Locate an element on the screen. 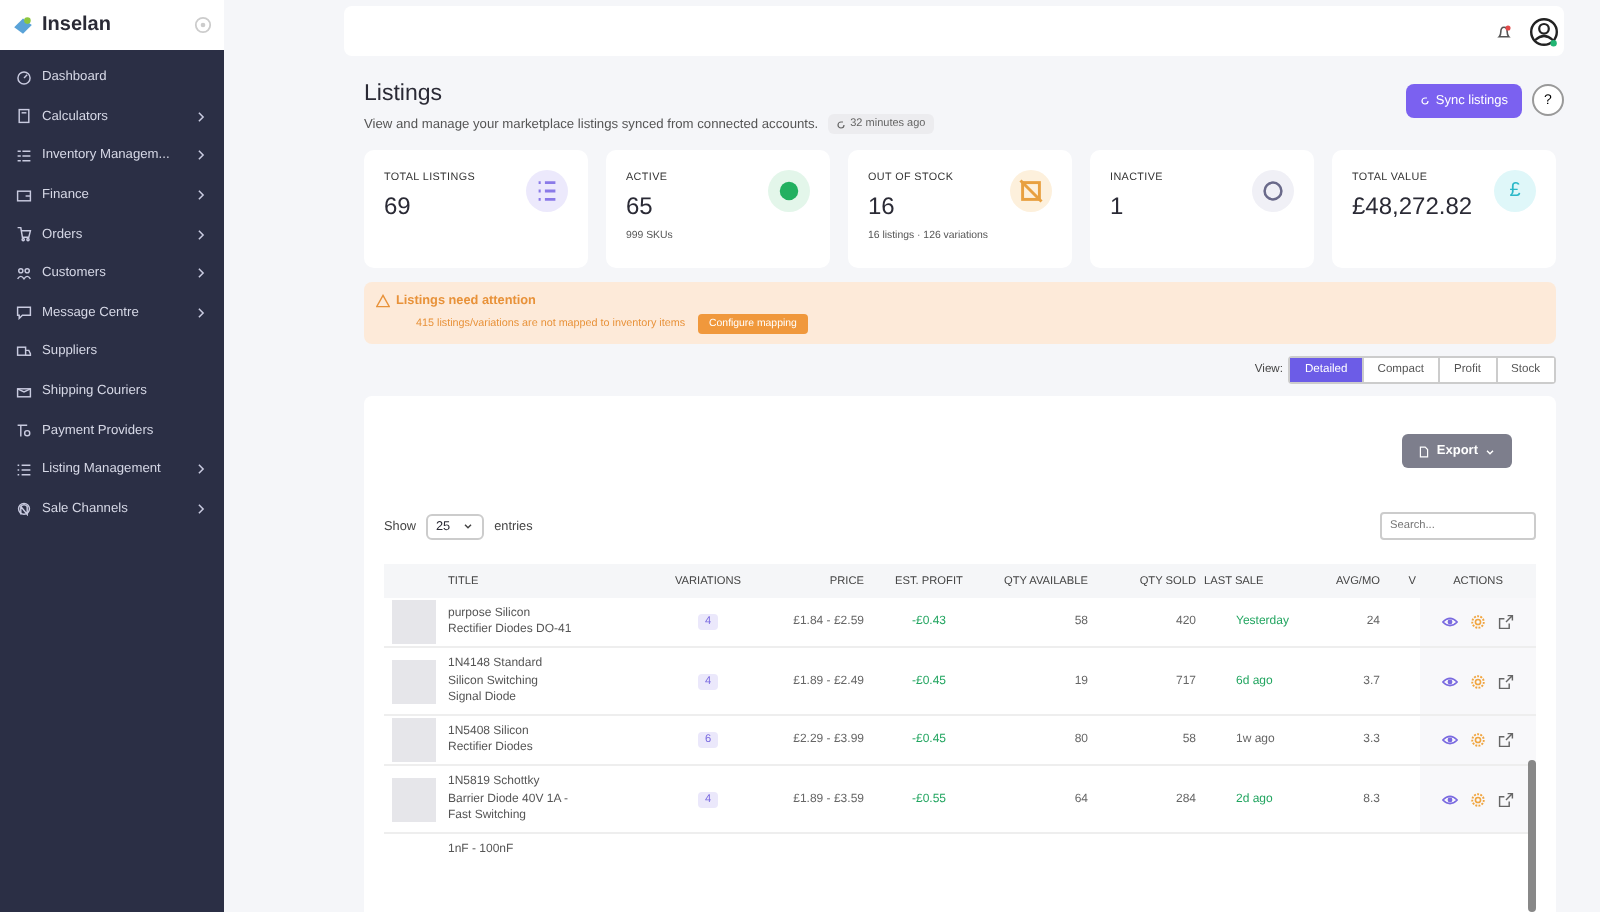 The width and height of the screenshot is (1600, 912). brand-name: Inselan is located at coordinates (77, 25).